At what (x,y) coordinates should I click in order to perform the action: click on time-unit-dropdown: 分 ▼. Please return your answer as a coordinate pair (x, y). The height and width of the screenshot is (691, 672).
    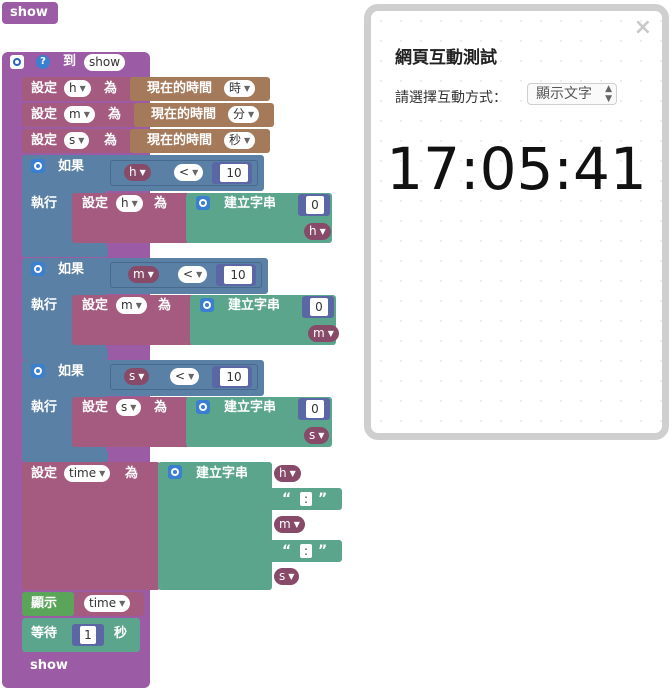
    Looking at the image, I should click on (244, 114).